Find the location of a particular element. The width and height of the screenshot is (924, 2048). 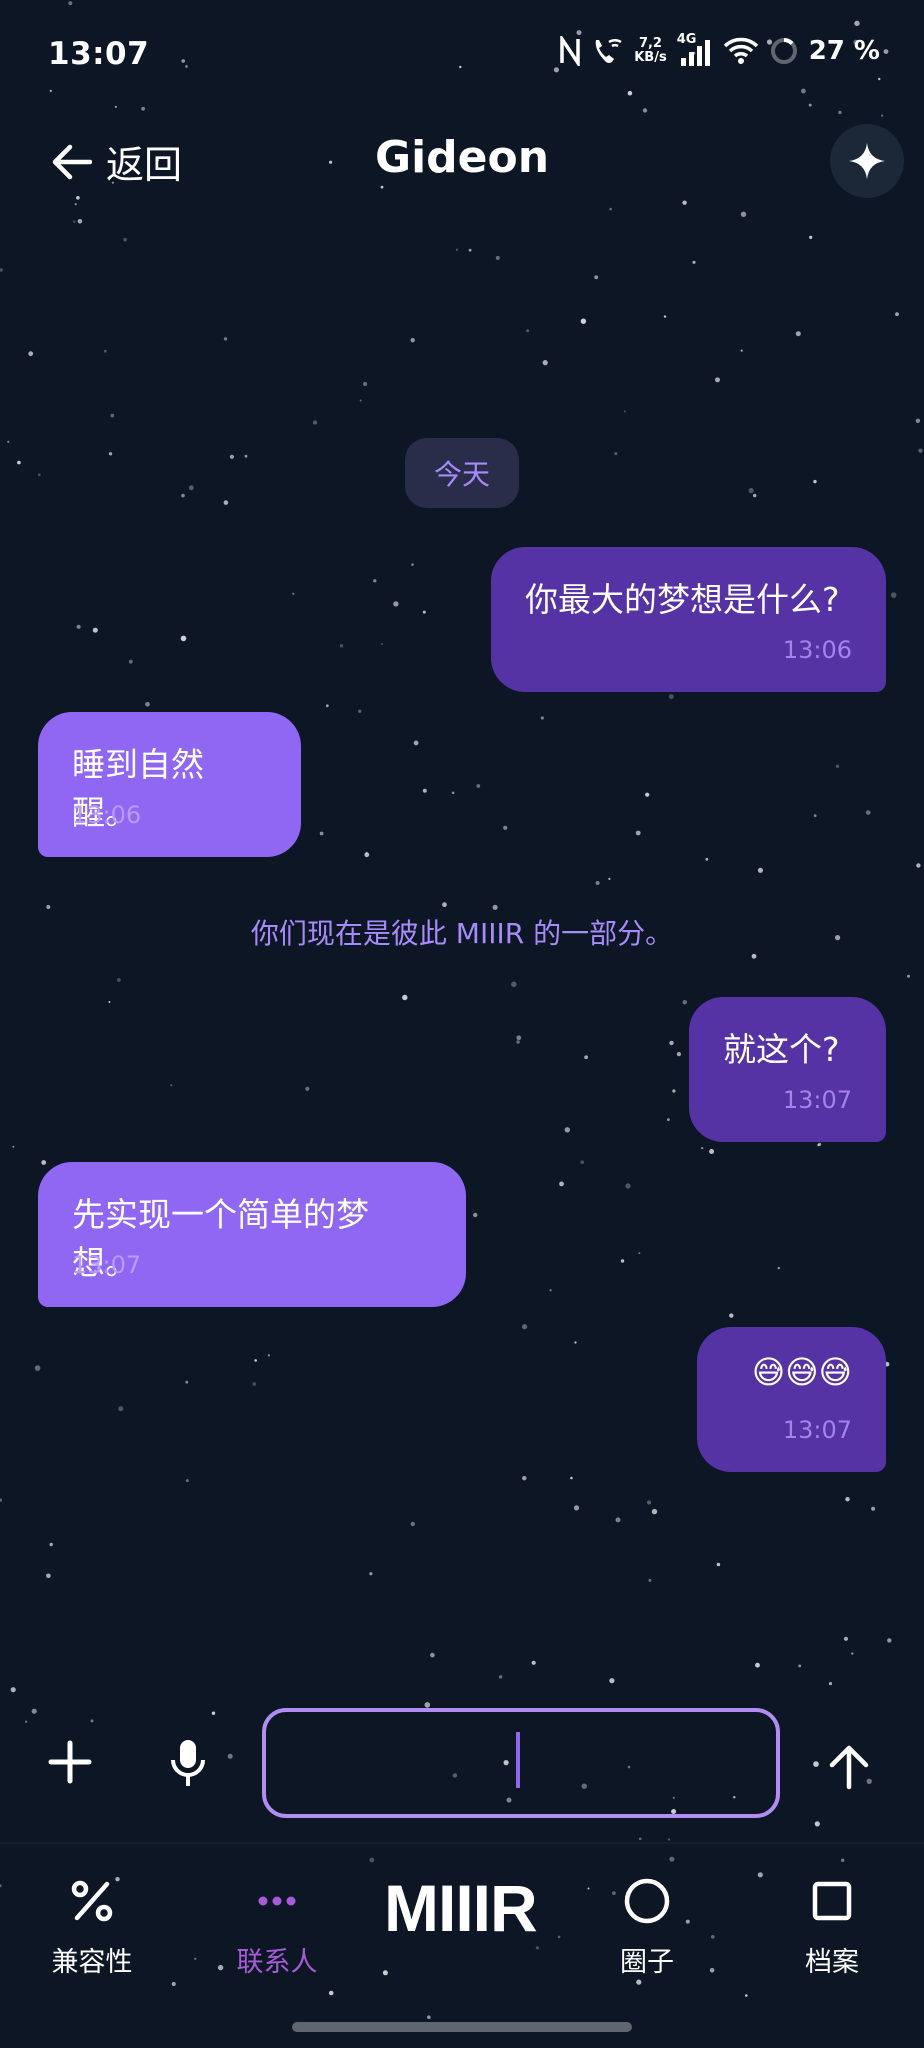

nav-item-compatibility: 兼容性 is located at coordinates (92, 1928).